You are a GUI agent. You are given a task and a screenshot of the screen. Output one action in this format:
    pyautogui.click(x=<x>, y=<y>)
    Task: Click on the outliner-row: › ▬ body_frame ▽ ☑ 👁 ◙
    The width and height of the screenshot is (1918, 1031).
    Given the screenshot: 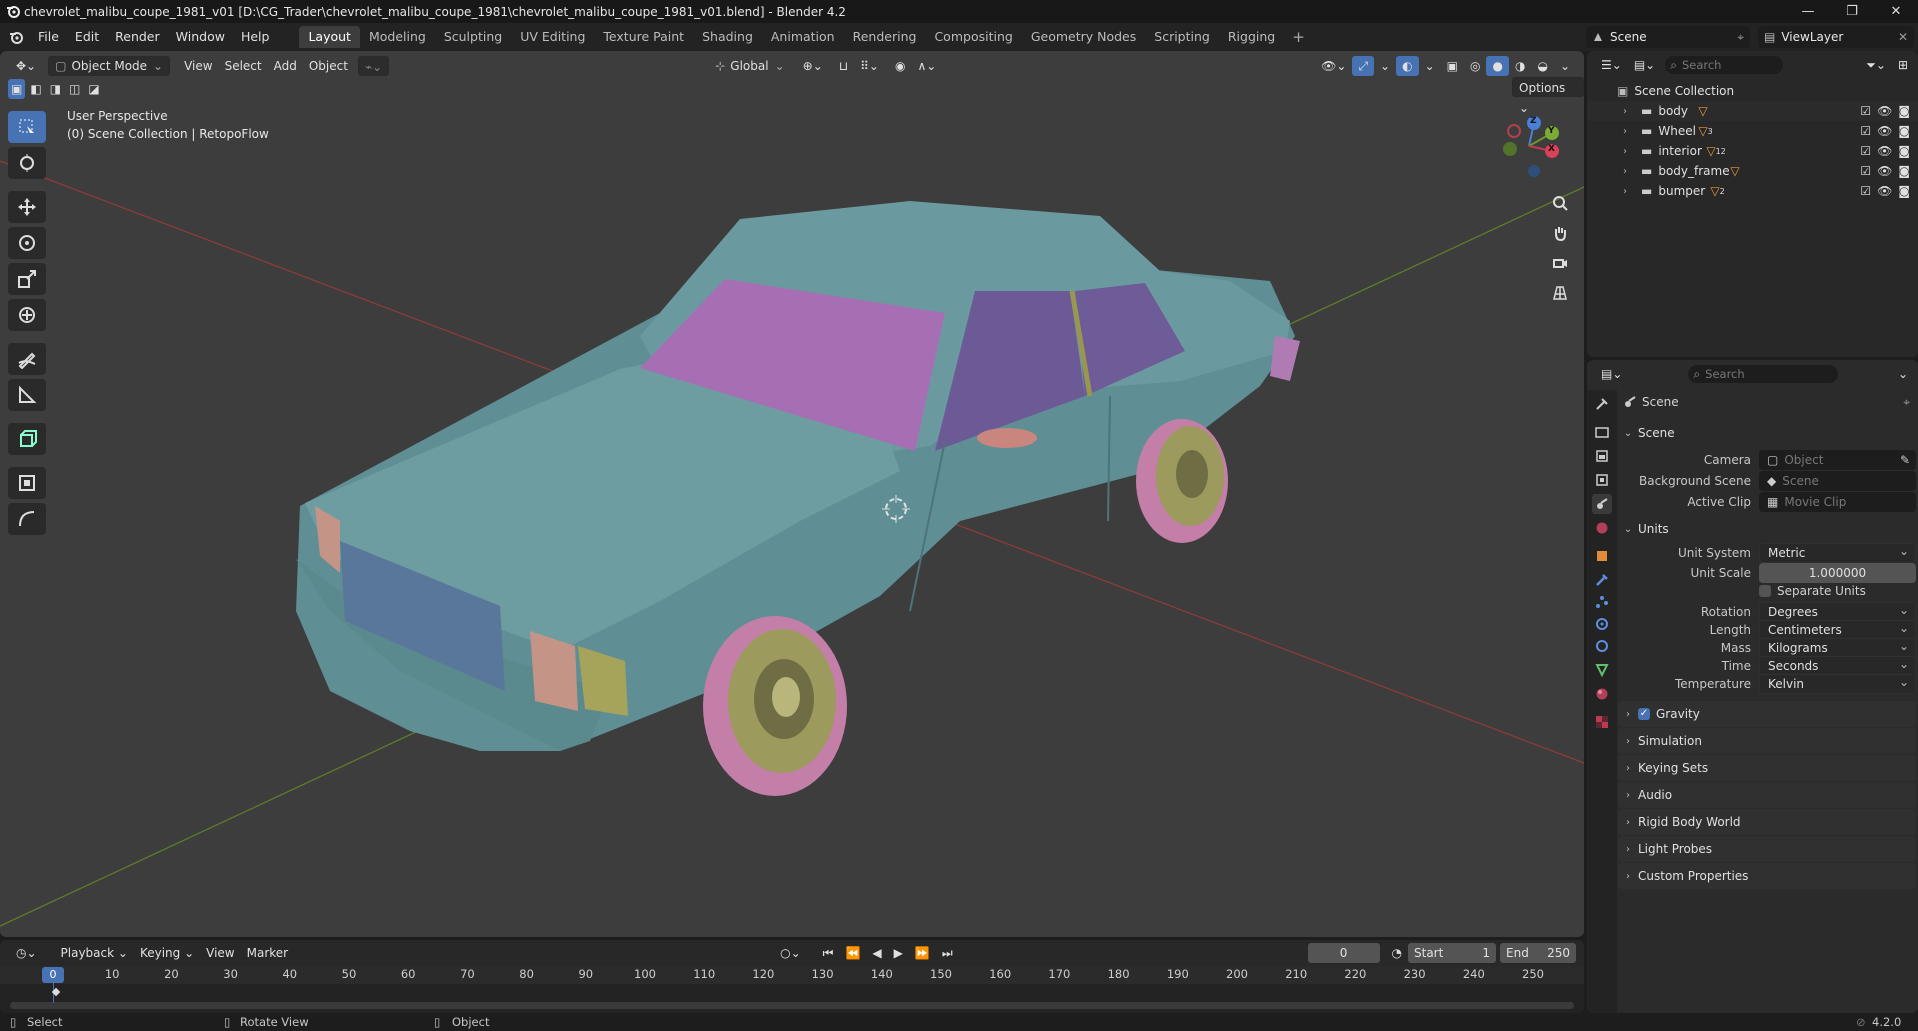 What is the action you would take?
    pyautogui.click(x=1752, y=171)
    